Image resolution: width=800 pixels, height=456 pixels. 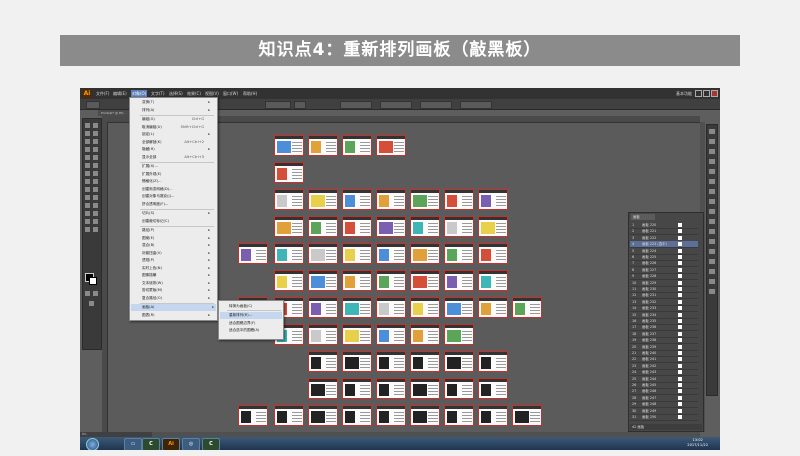 What do you see at coordinates (255, 330) in the screenshot?
I see `artboard-submenu-item: 适合选中的图稿(A)` at bounding box center [255, 330].